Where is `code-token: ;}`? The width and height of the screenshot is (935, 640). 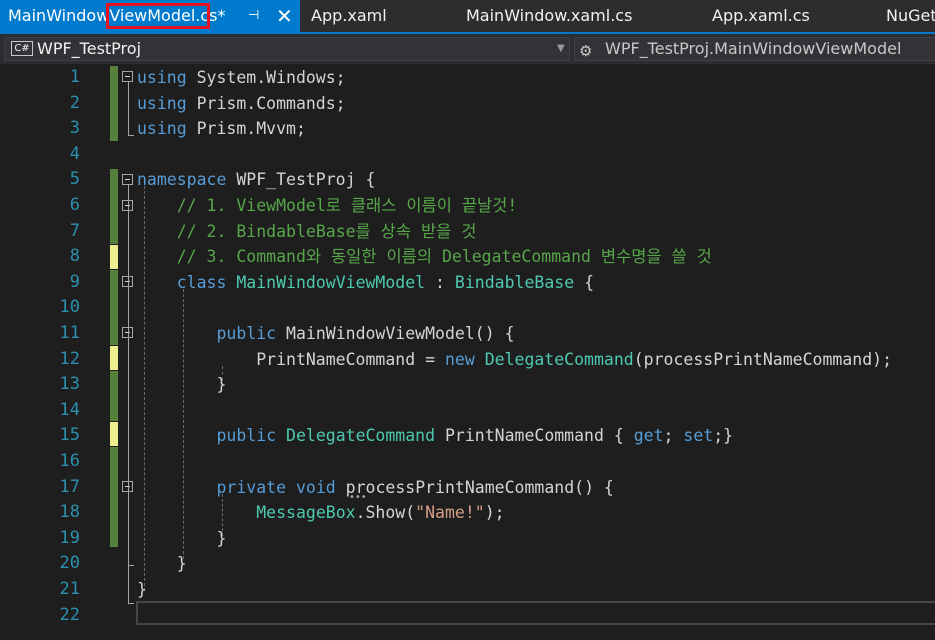 code-token: ;} is located at coordinates (723, 436).